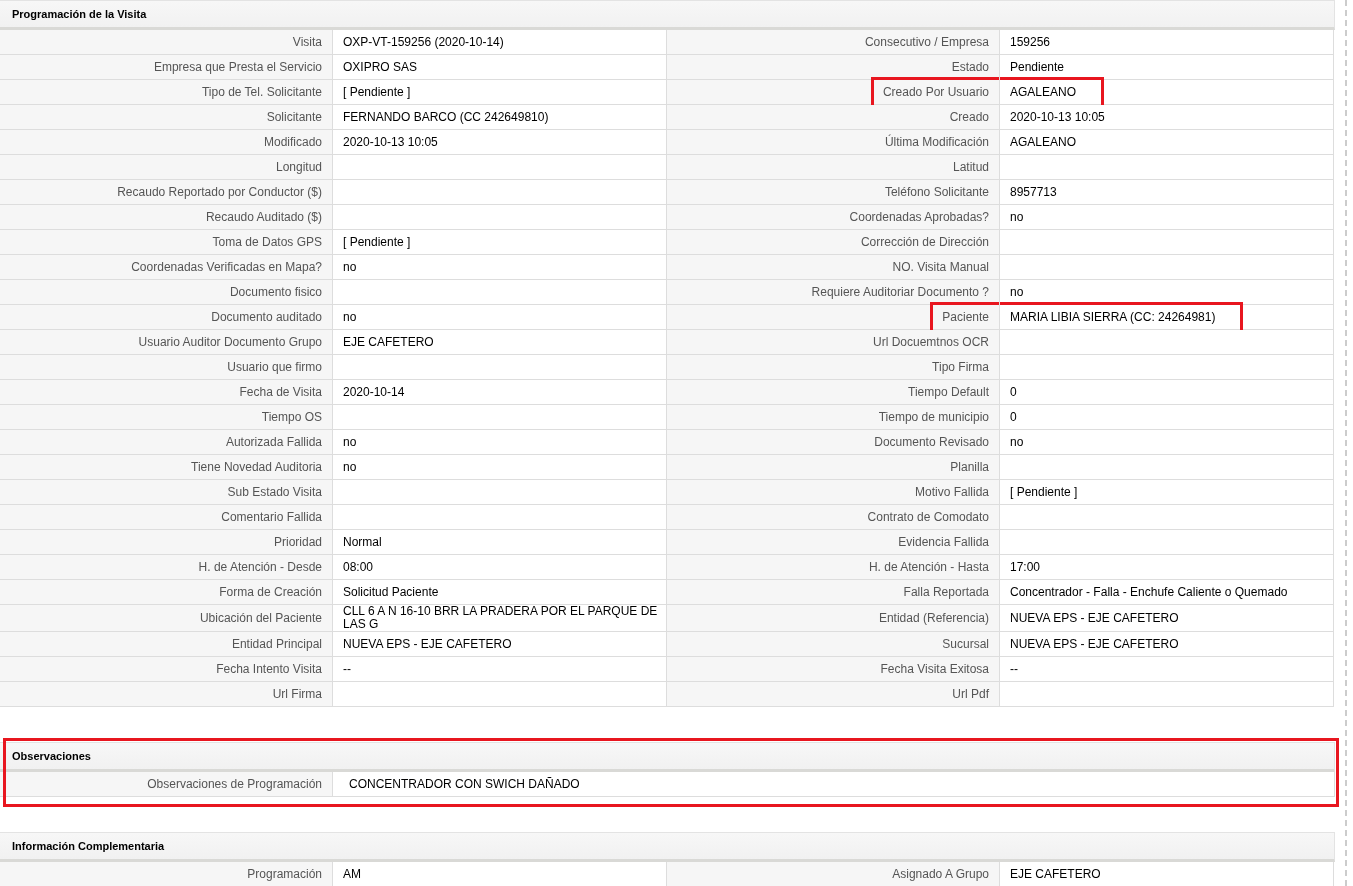 This screenshot has height=886, width=1353. I want to click on field-label: Ubicación del Paciente, so click(260, 618).